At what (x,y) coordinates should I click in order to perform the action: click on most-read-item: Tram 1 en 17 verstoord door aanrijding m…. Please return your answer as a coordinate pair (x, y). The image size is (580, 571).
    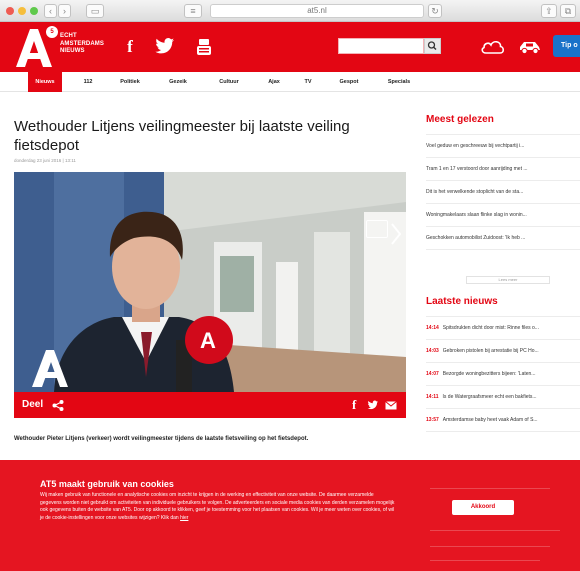
    Looking at the image, I should click on (503, 169).